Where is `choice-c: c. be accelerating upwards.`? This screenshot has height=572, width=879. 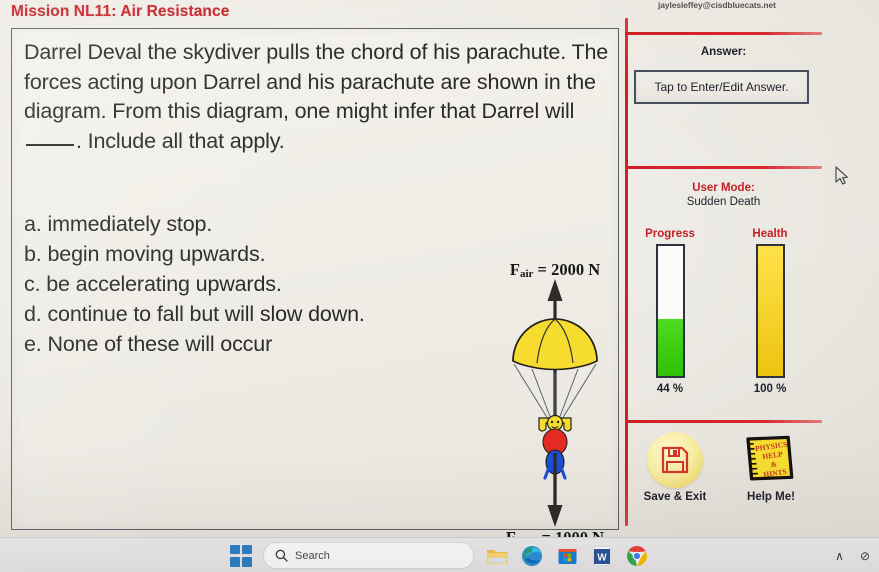 choice-c: c. be accelerating upwards. is located at coordinates (274, 284).